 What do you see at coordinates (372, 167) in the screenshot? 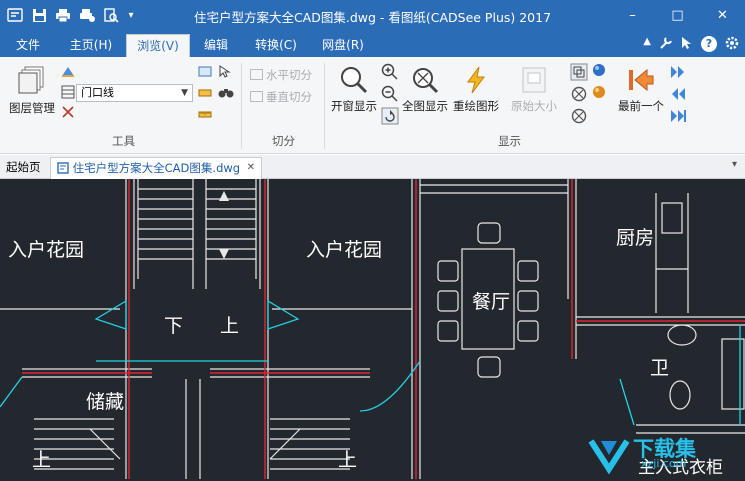
I see `document-tabs: 起始页 住宅户型方案大全CAD图集.dwg ✕ ▾` at bounding box center [372, 167].